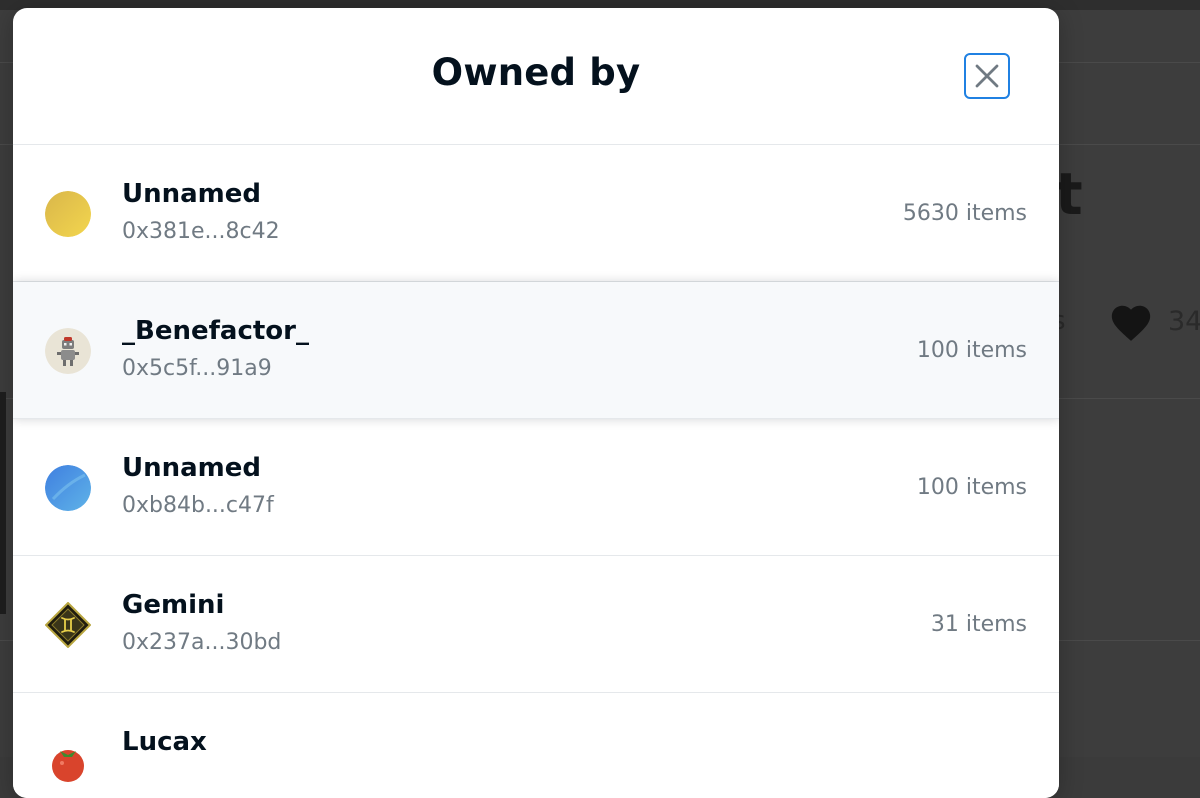 This screenshot has width=1200, height=798. I want to click on modal-header: Owned by, so click(536, 76).